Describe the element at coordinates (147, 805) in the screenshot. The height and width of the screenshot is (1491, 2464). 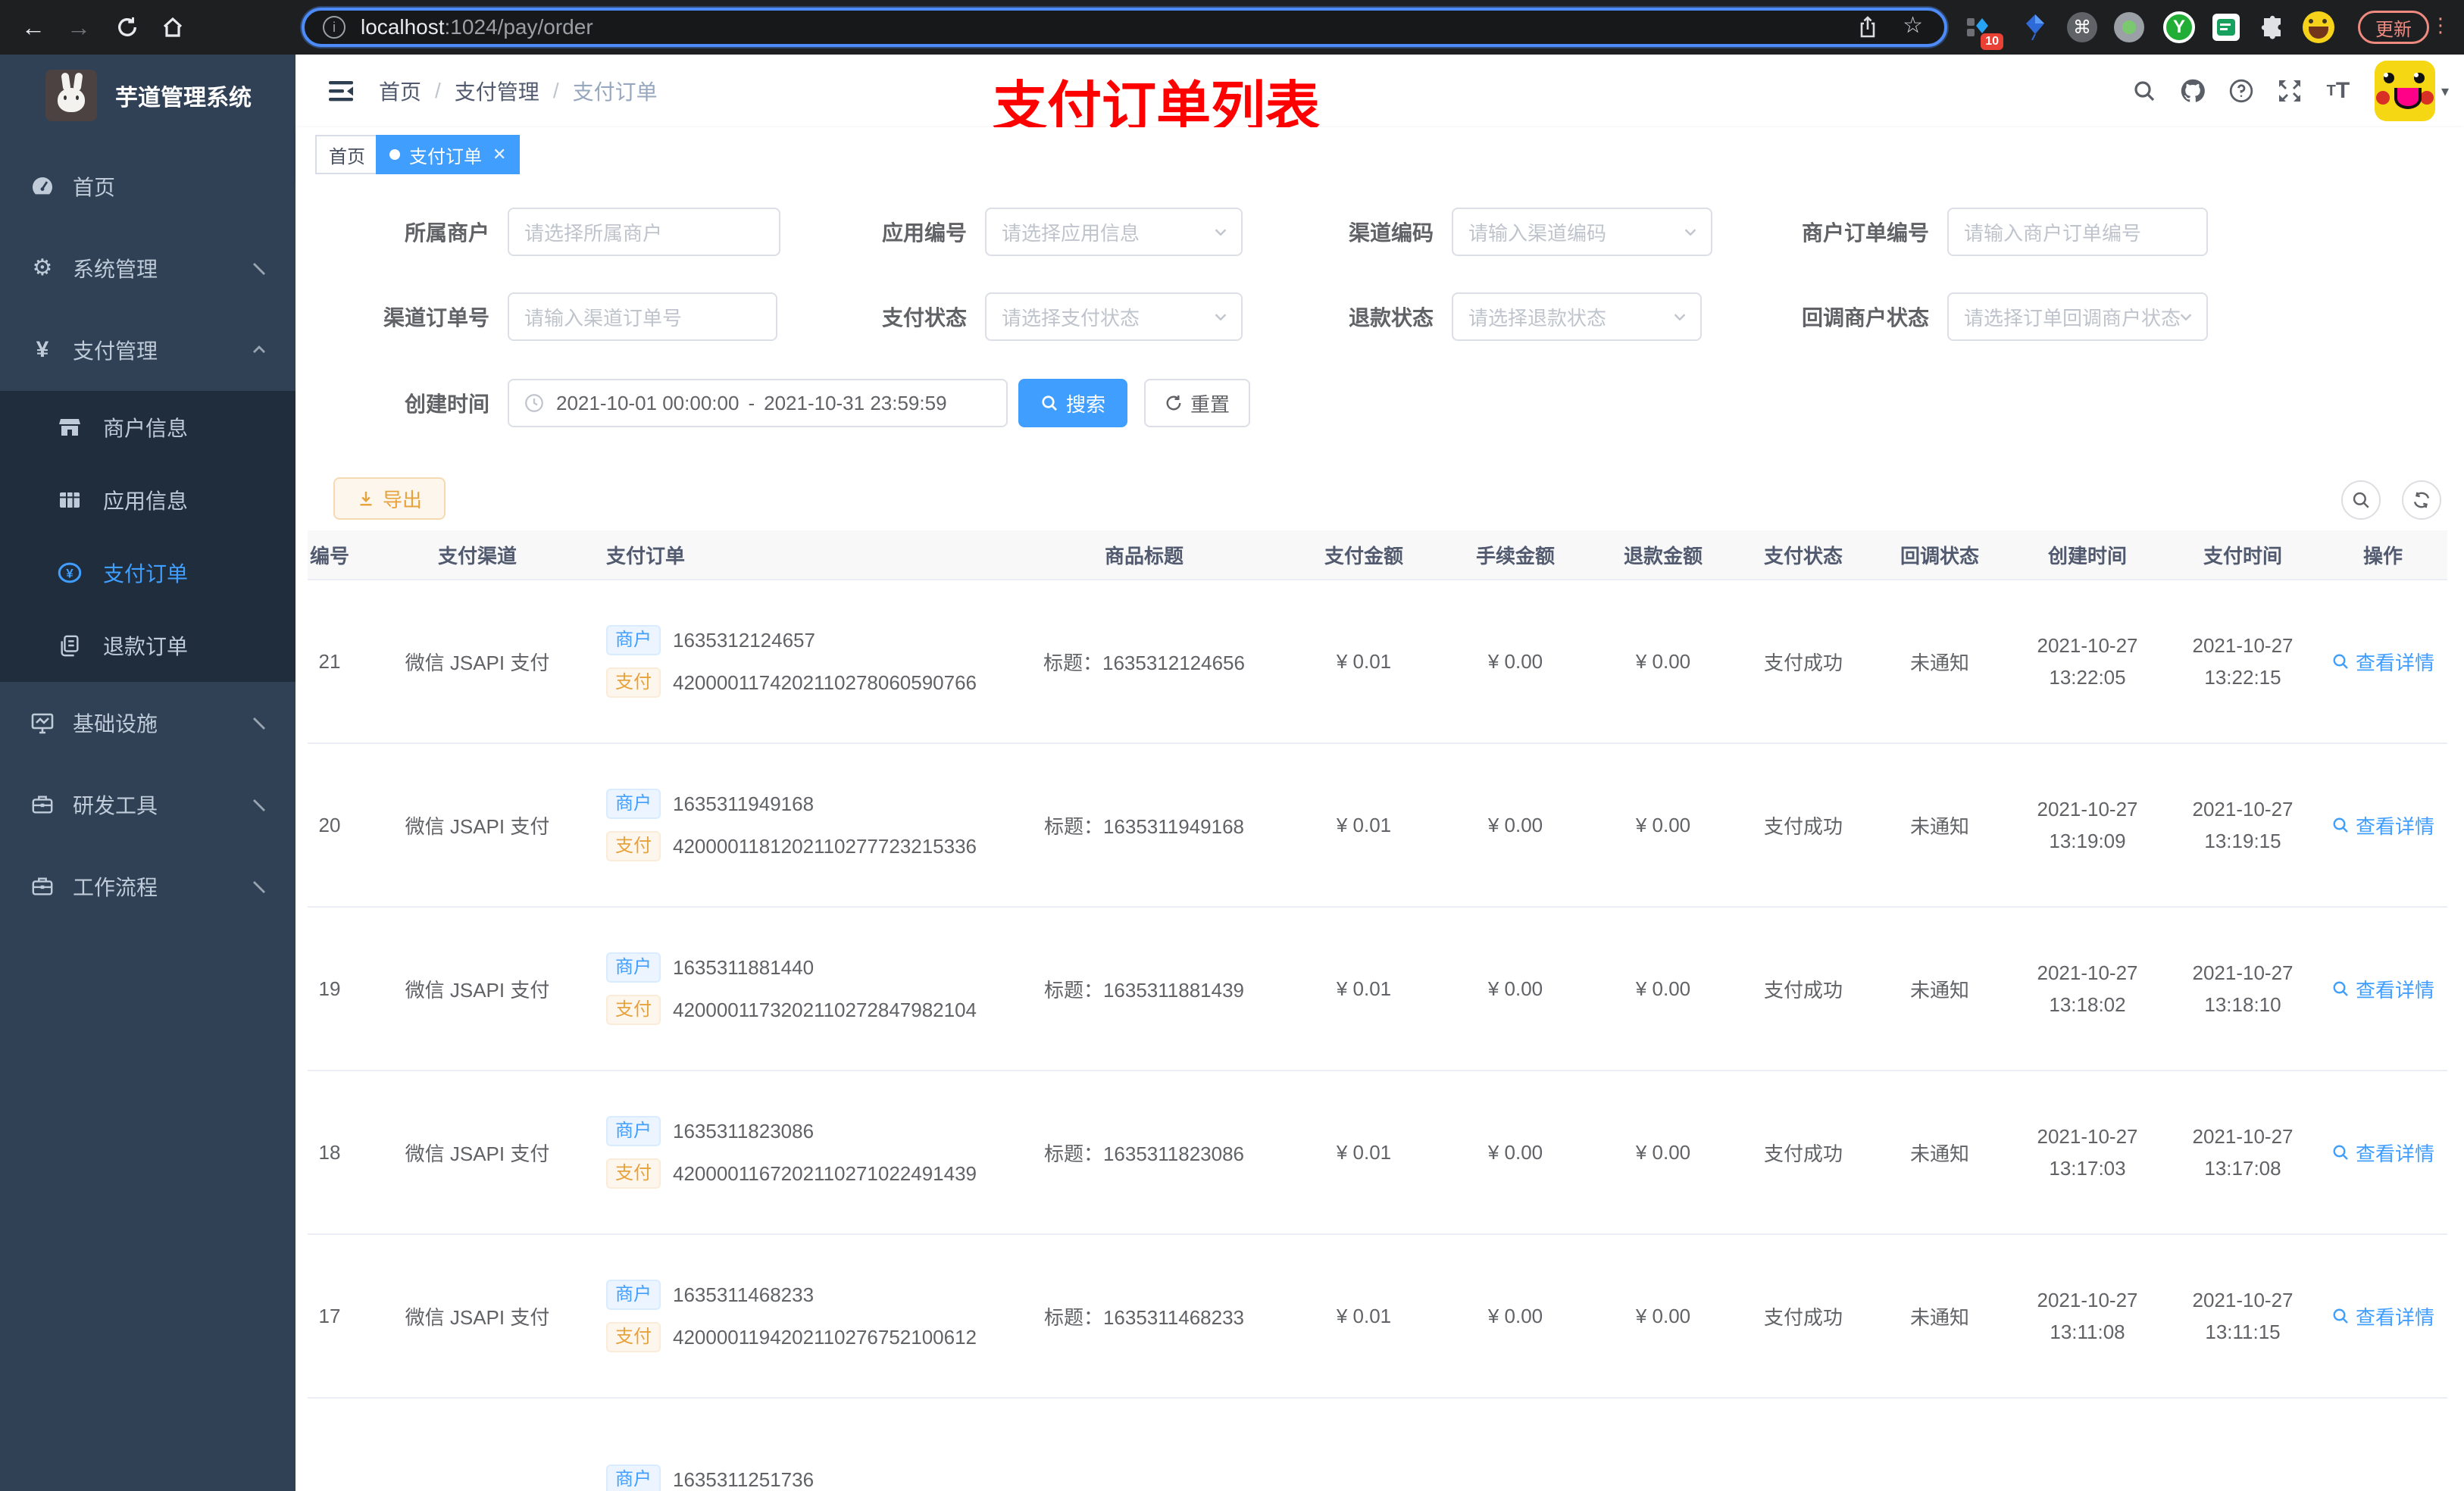
I see `sidebar-item-4: 研发工具` at that location.